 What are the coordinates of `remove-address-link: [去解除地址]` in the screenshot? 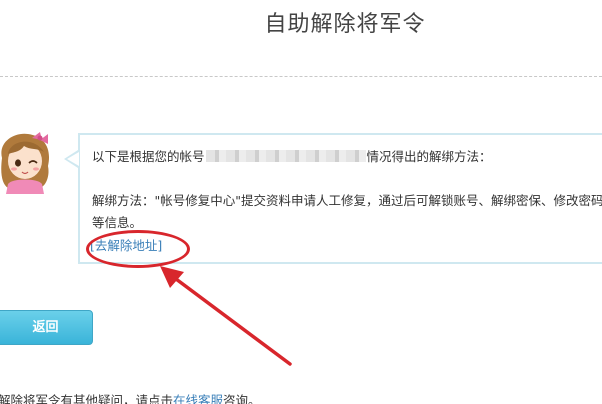 It's located at (126, 244).